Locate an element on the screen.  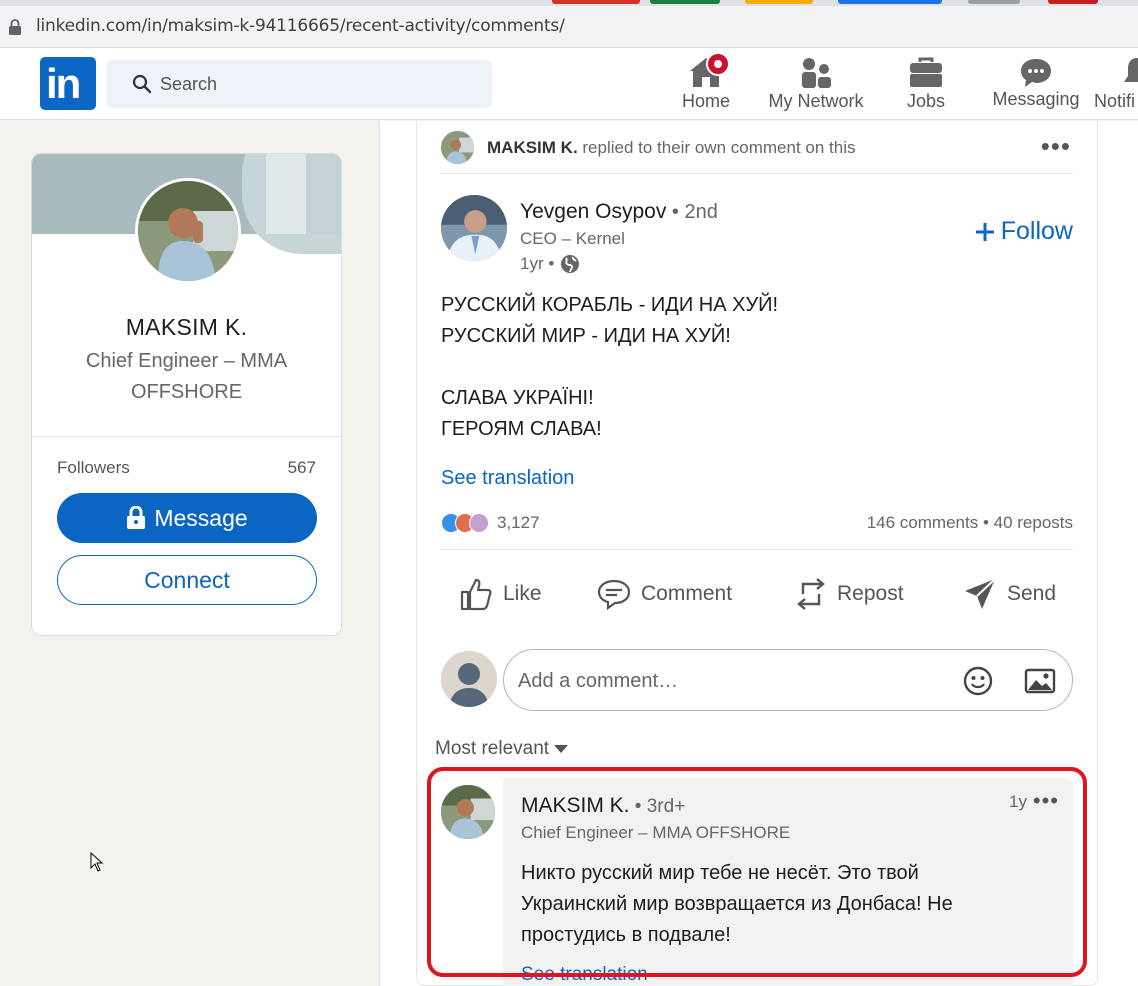
search-box is located at coordinates (299, 84).